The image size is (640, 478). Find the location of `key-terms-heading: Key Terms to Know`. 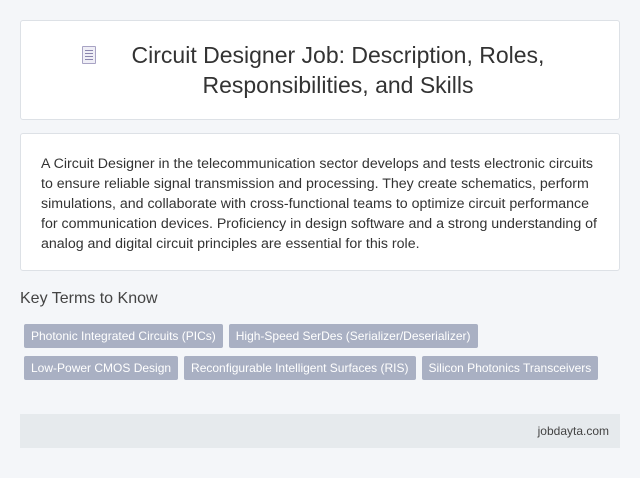

key-terms-heading: Key Terms to Know is located at coordinates (89, 298).